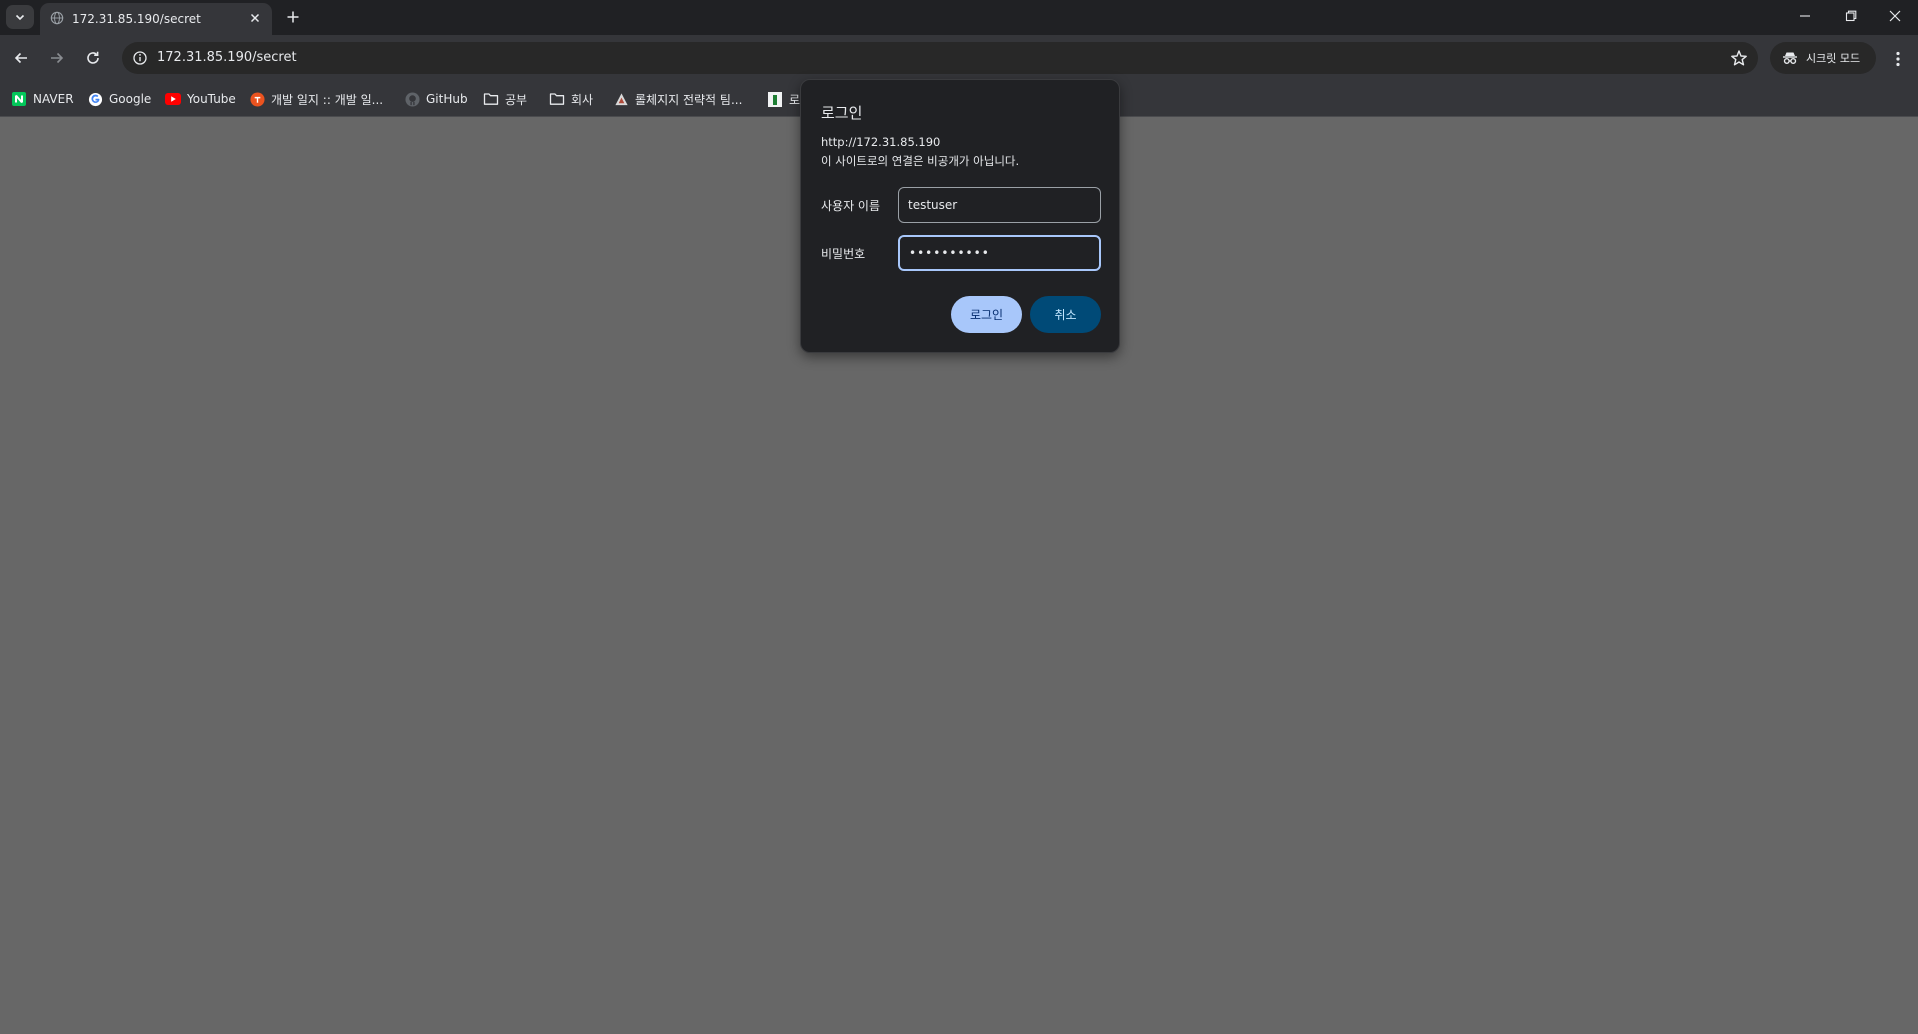  I want to click on tistory-icon, so click(257, 99).